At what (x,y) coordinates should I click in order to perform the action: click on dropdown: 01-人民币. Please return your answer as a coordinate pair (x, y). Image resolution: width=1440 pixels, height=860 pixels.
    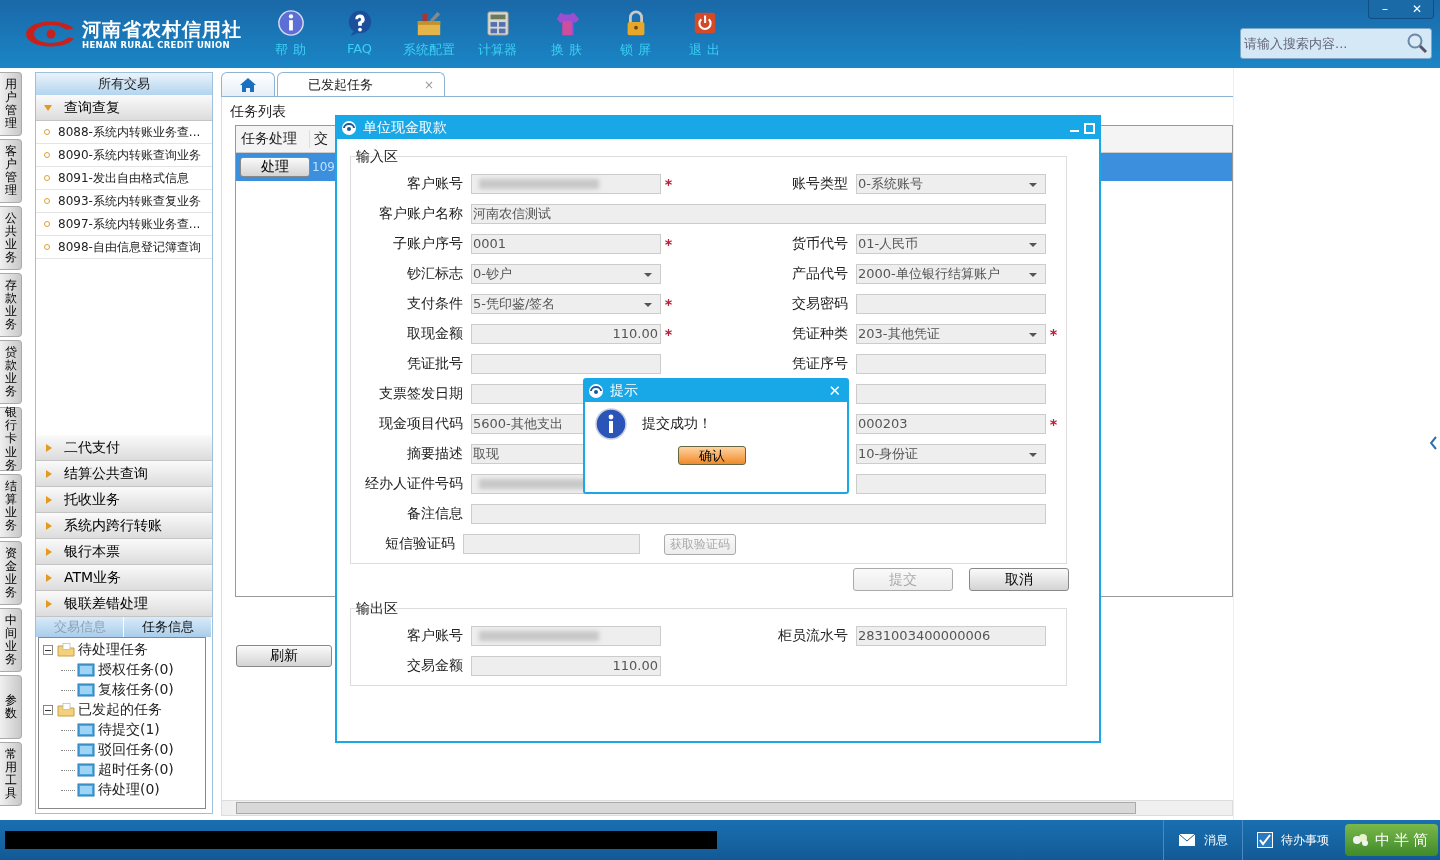
    Looking at the image, I should click on (951, 244).